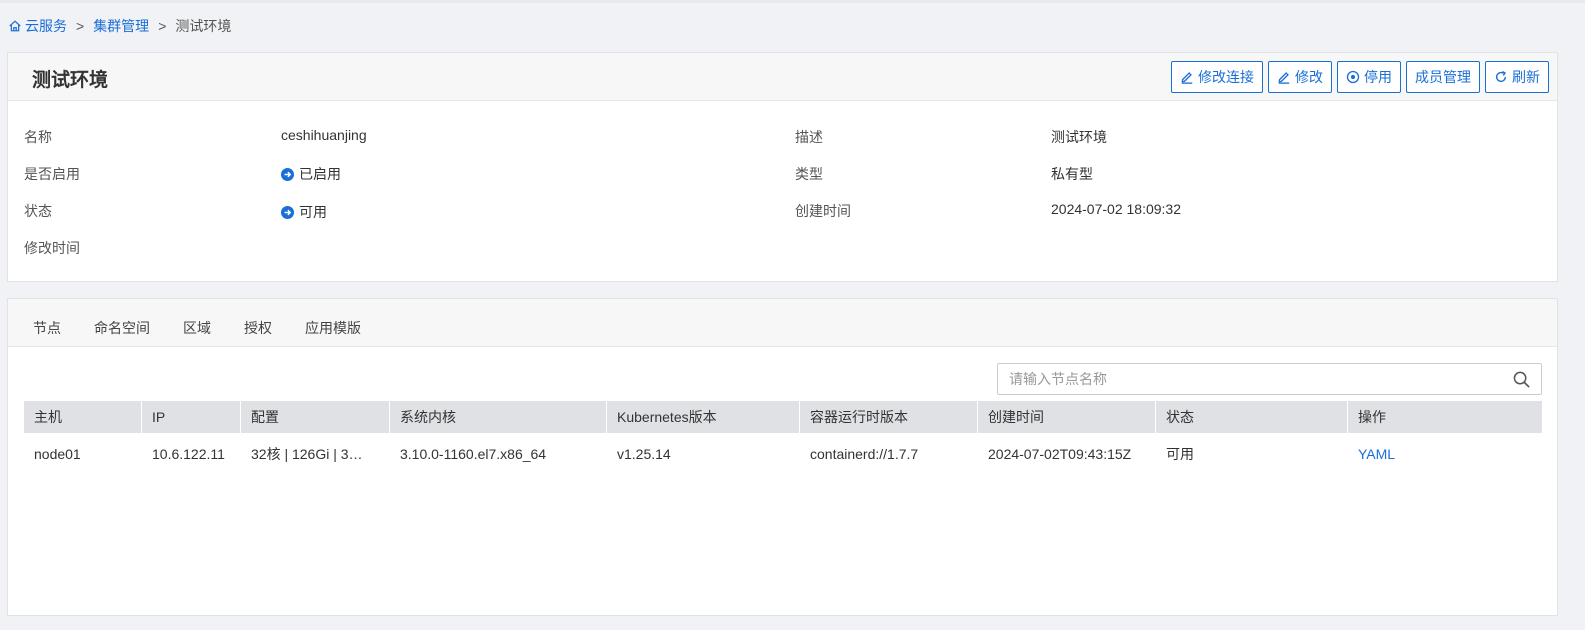  What do you see at coordinates (191, 417) in the screenshot?
I see `column-ip: IP` at bounding box center [191, 417].